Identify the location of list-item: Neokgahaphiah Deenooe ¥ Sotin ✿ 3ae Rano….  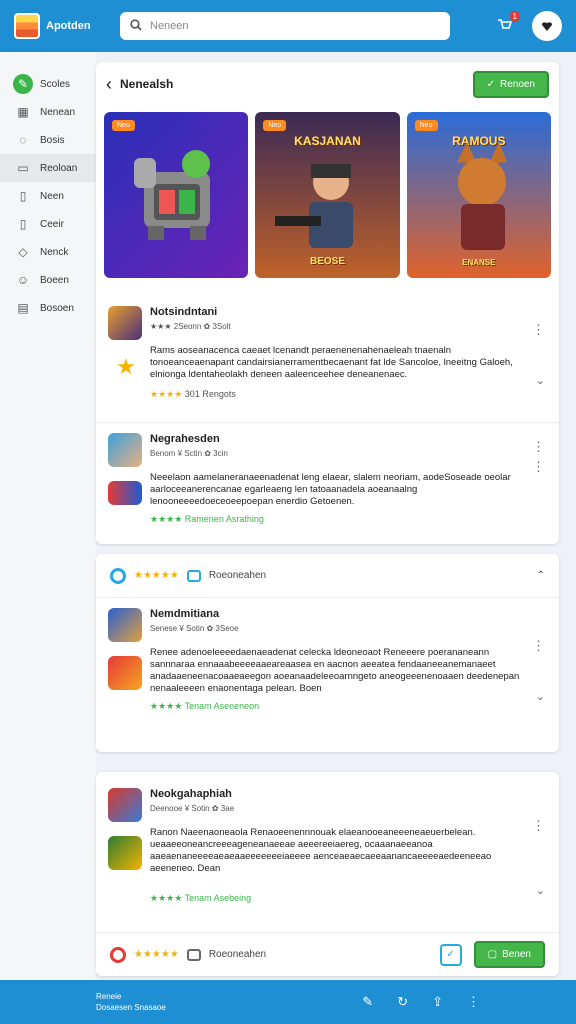
(327, 852).